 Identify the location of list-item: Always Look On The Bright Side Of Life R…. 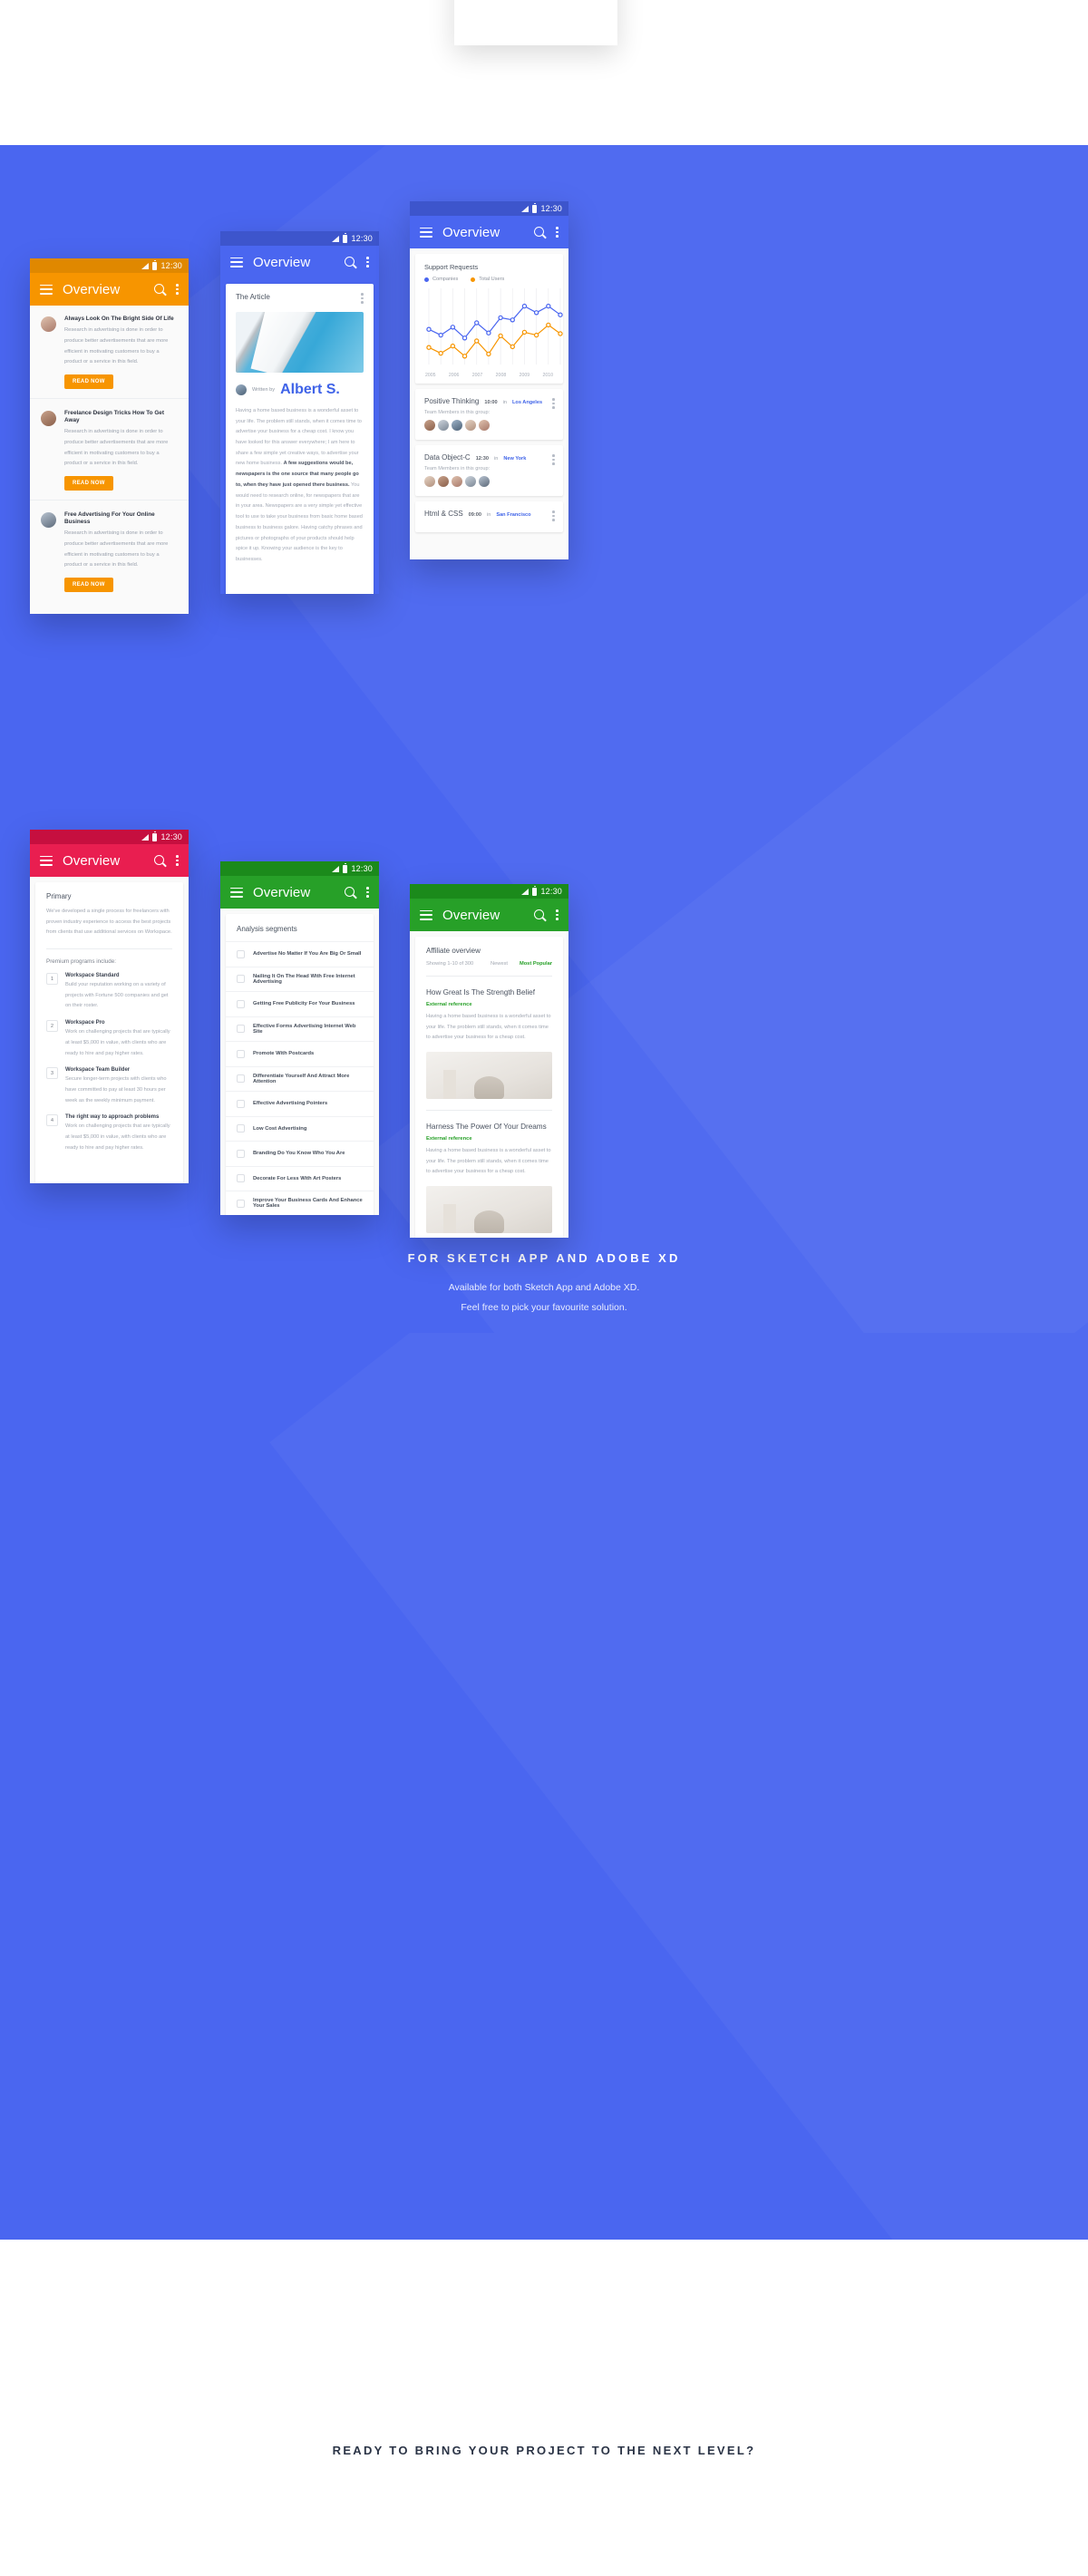
(109, 347).